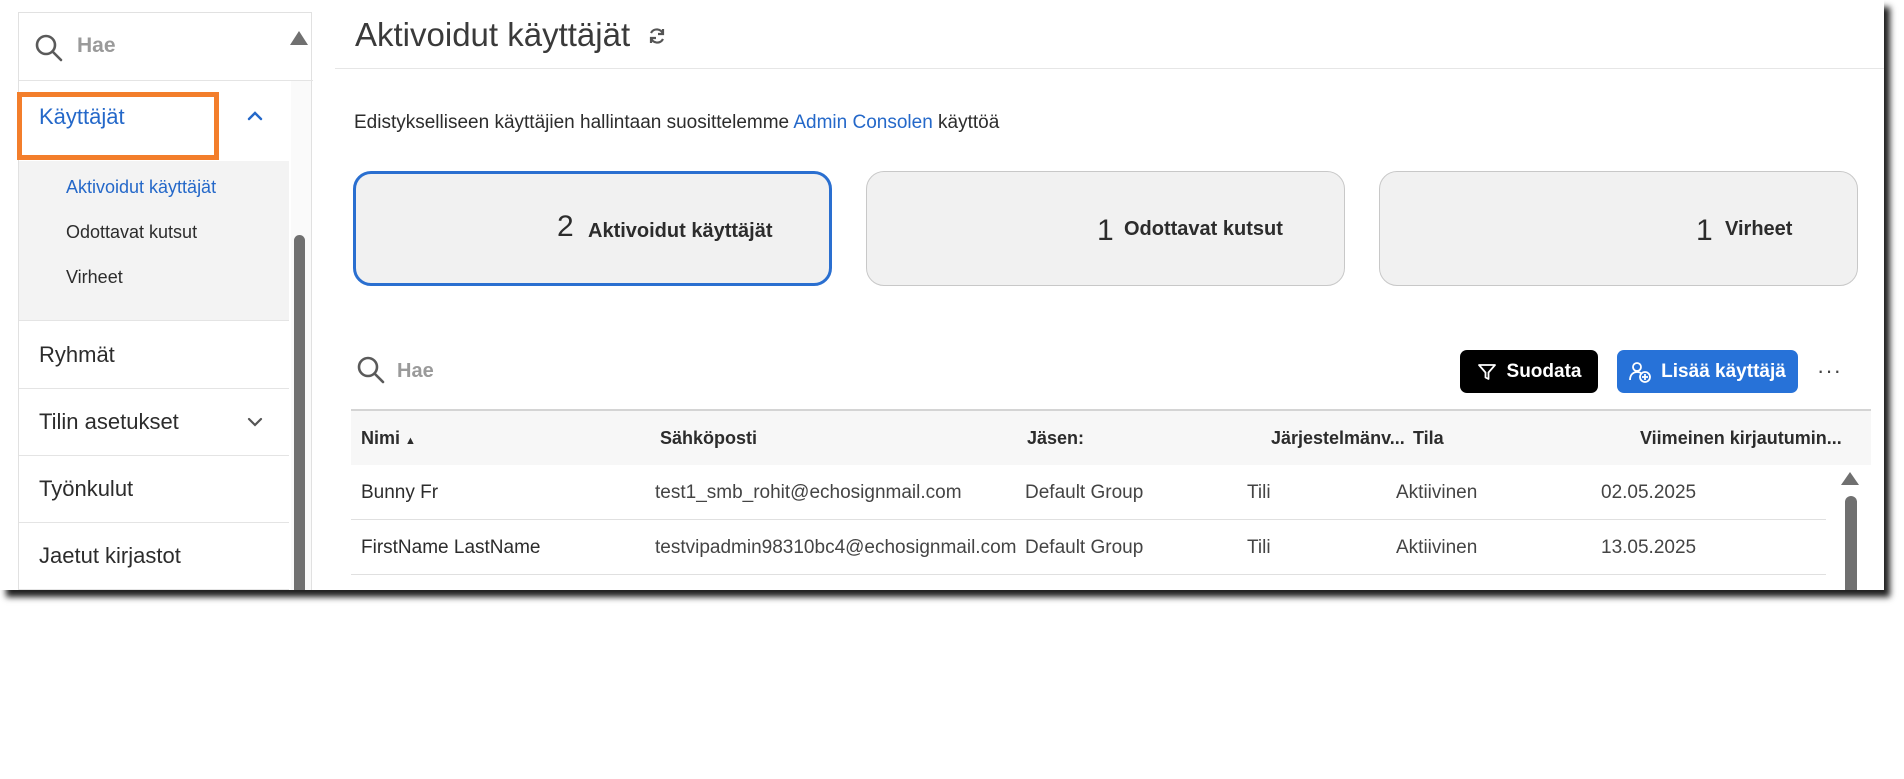 This screenshot has height=779, width=1904. I want to click on chevron-up-icon, so click(255, 116).